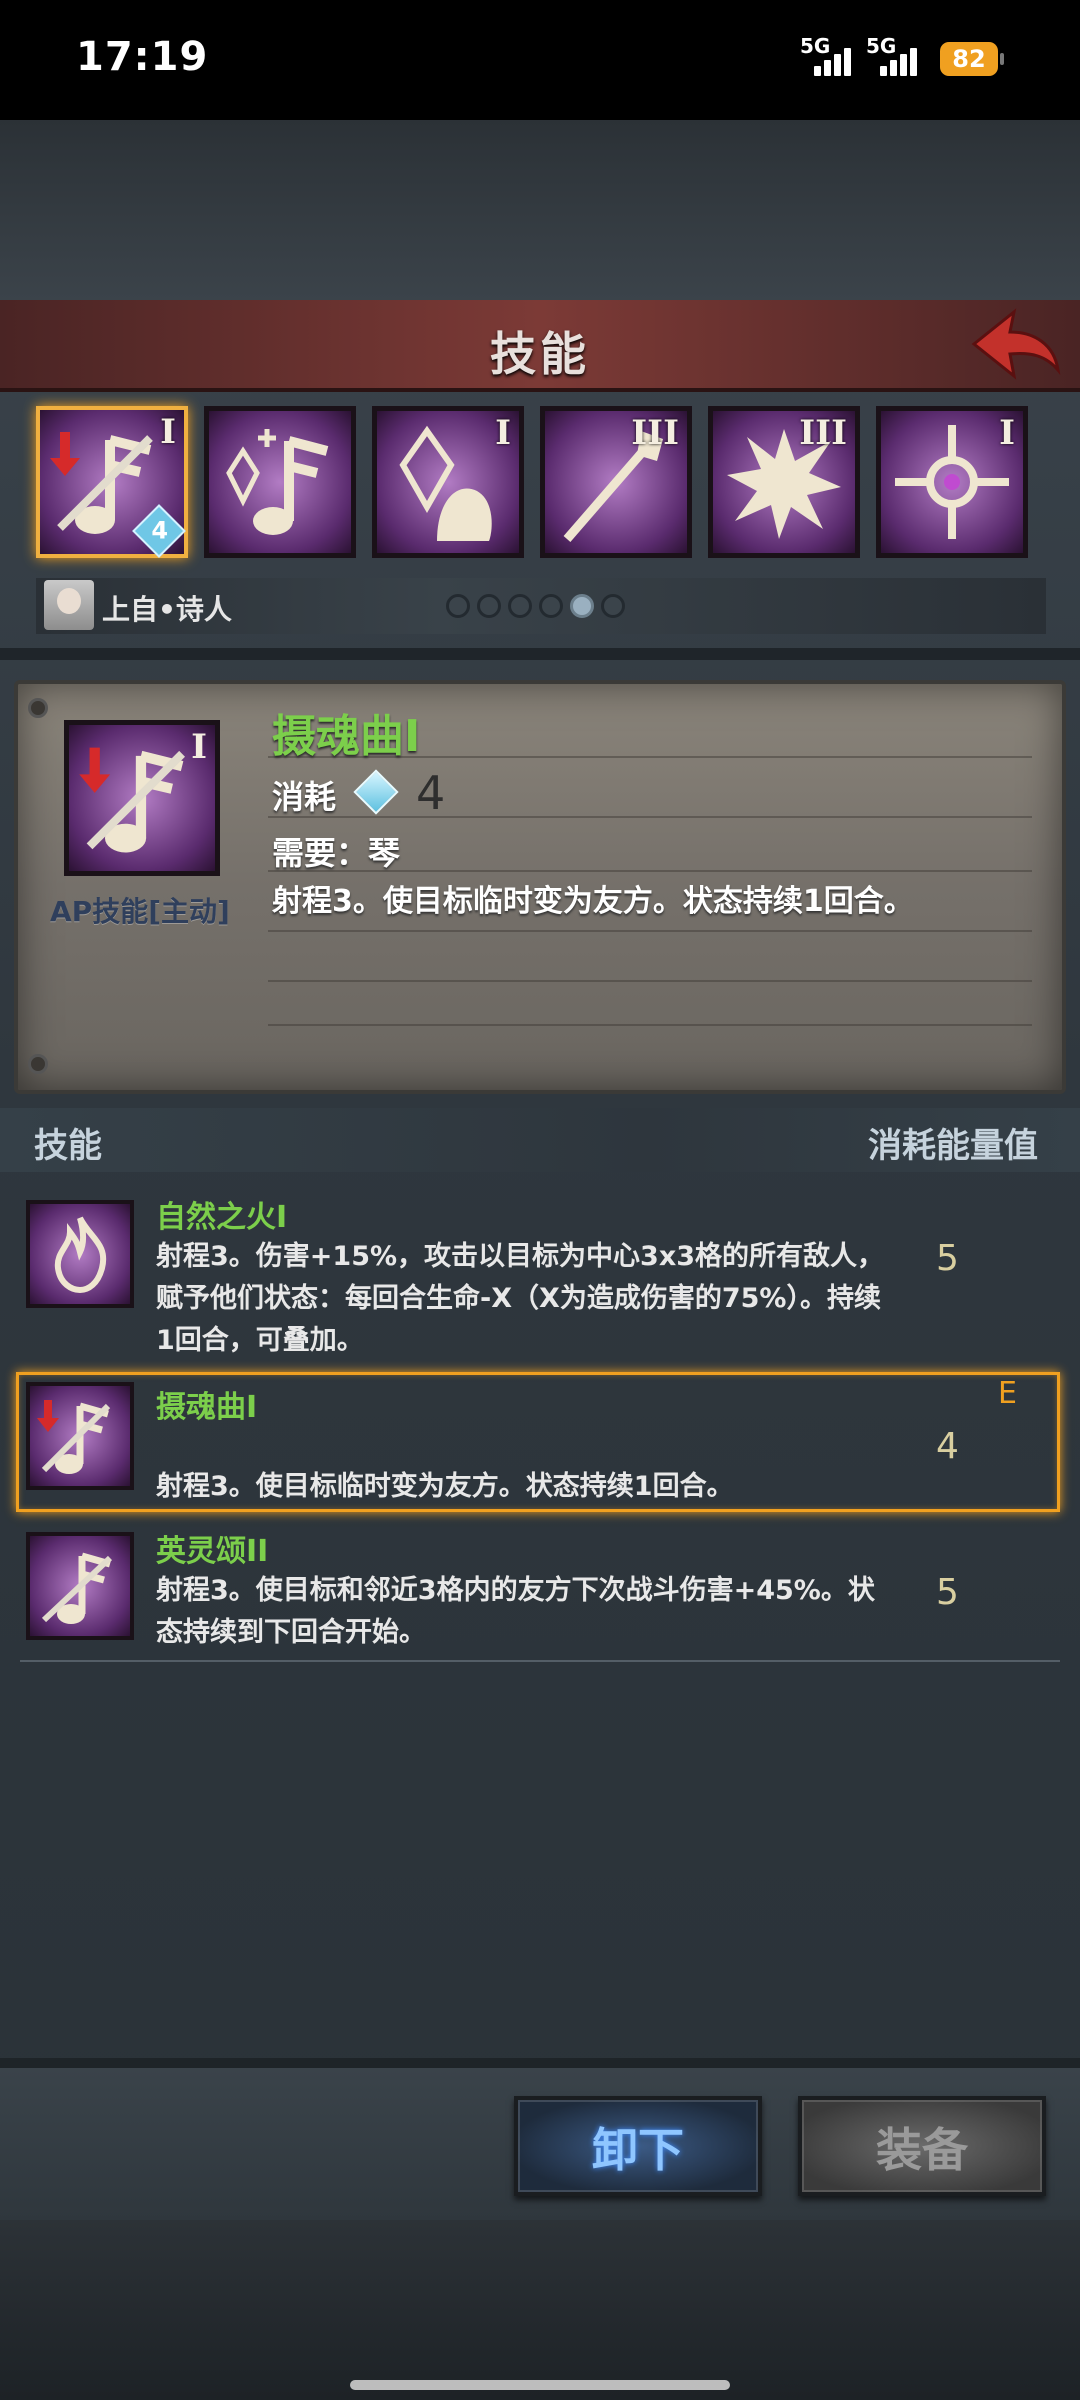 This screenshot has width=1080, height=2400. I want to click on page-indicator, so click(546, 607).